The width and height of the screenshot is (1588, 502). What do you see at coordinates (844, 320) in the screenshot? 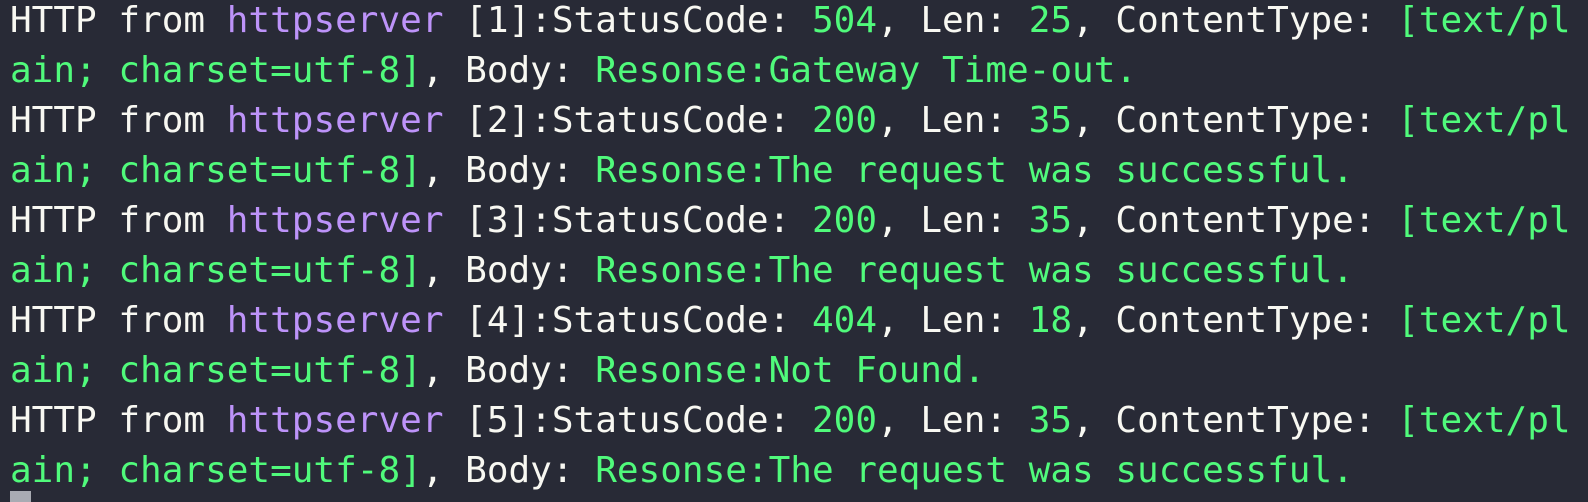
I see `log-status-code: 404` at bounding box center [844, 320].